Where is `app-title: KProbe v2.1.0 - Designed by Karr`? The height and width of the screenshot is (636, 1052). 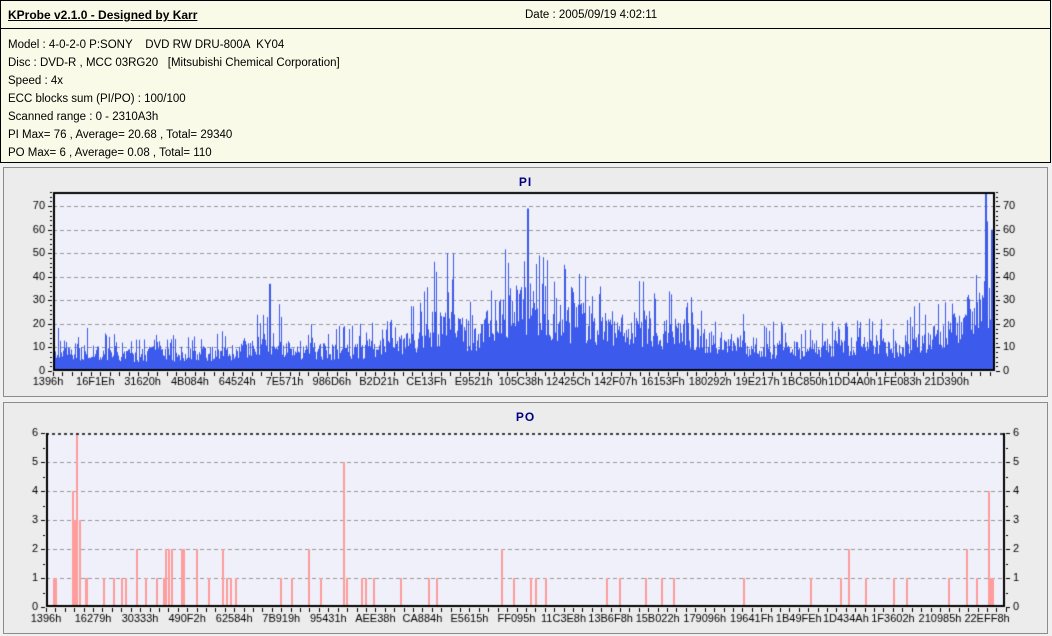
app-title: KProbe v2.1.0 - Designed by Karr is located at coordinates (103, 15).